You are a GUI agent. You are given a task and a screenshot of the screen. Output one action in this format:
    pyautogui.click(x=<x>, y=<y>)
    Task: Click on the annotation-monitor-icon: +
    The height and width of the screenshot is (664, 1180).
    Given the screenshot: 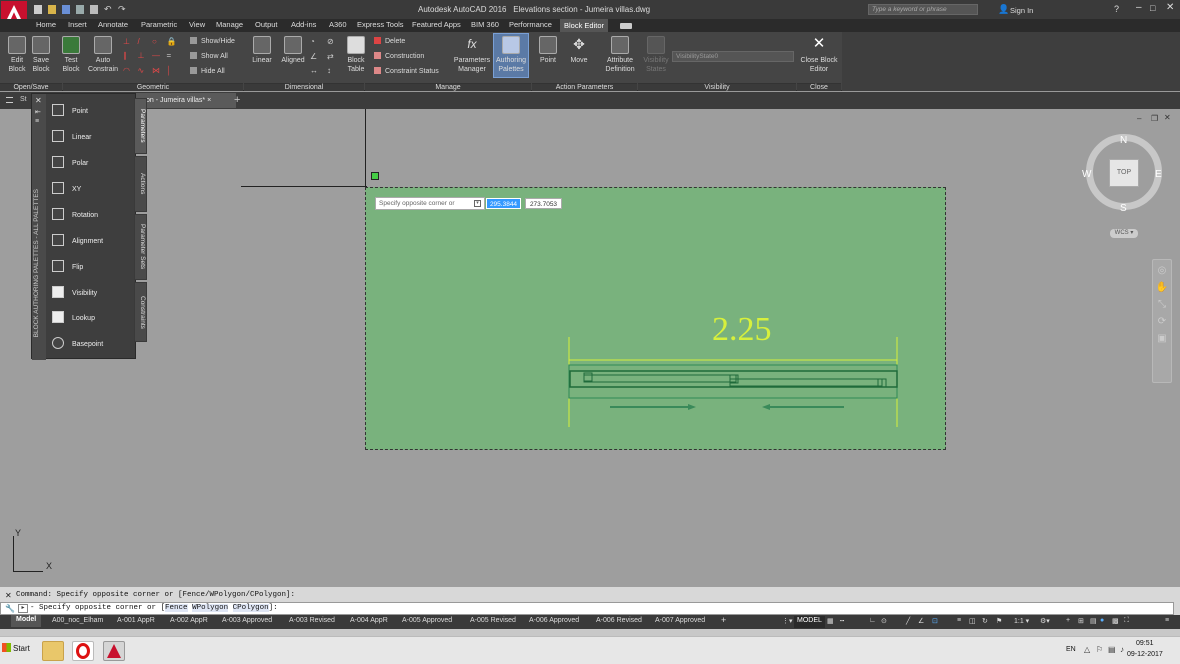 What is the action you would take?
    pyautogui.click(x=1068, y=620)
    